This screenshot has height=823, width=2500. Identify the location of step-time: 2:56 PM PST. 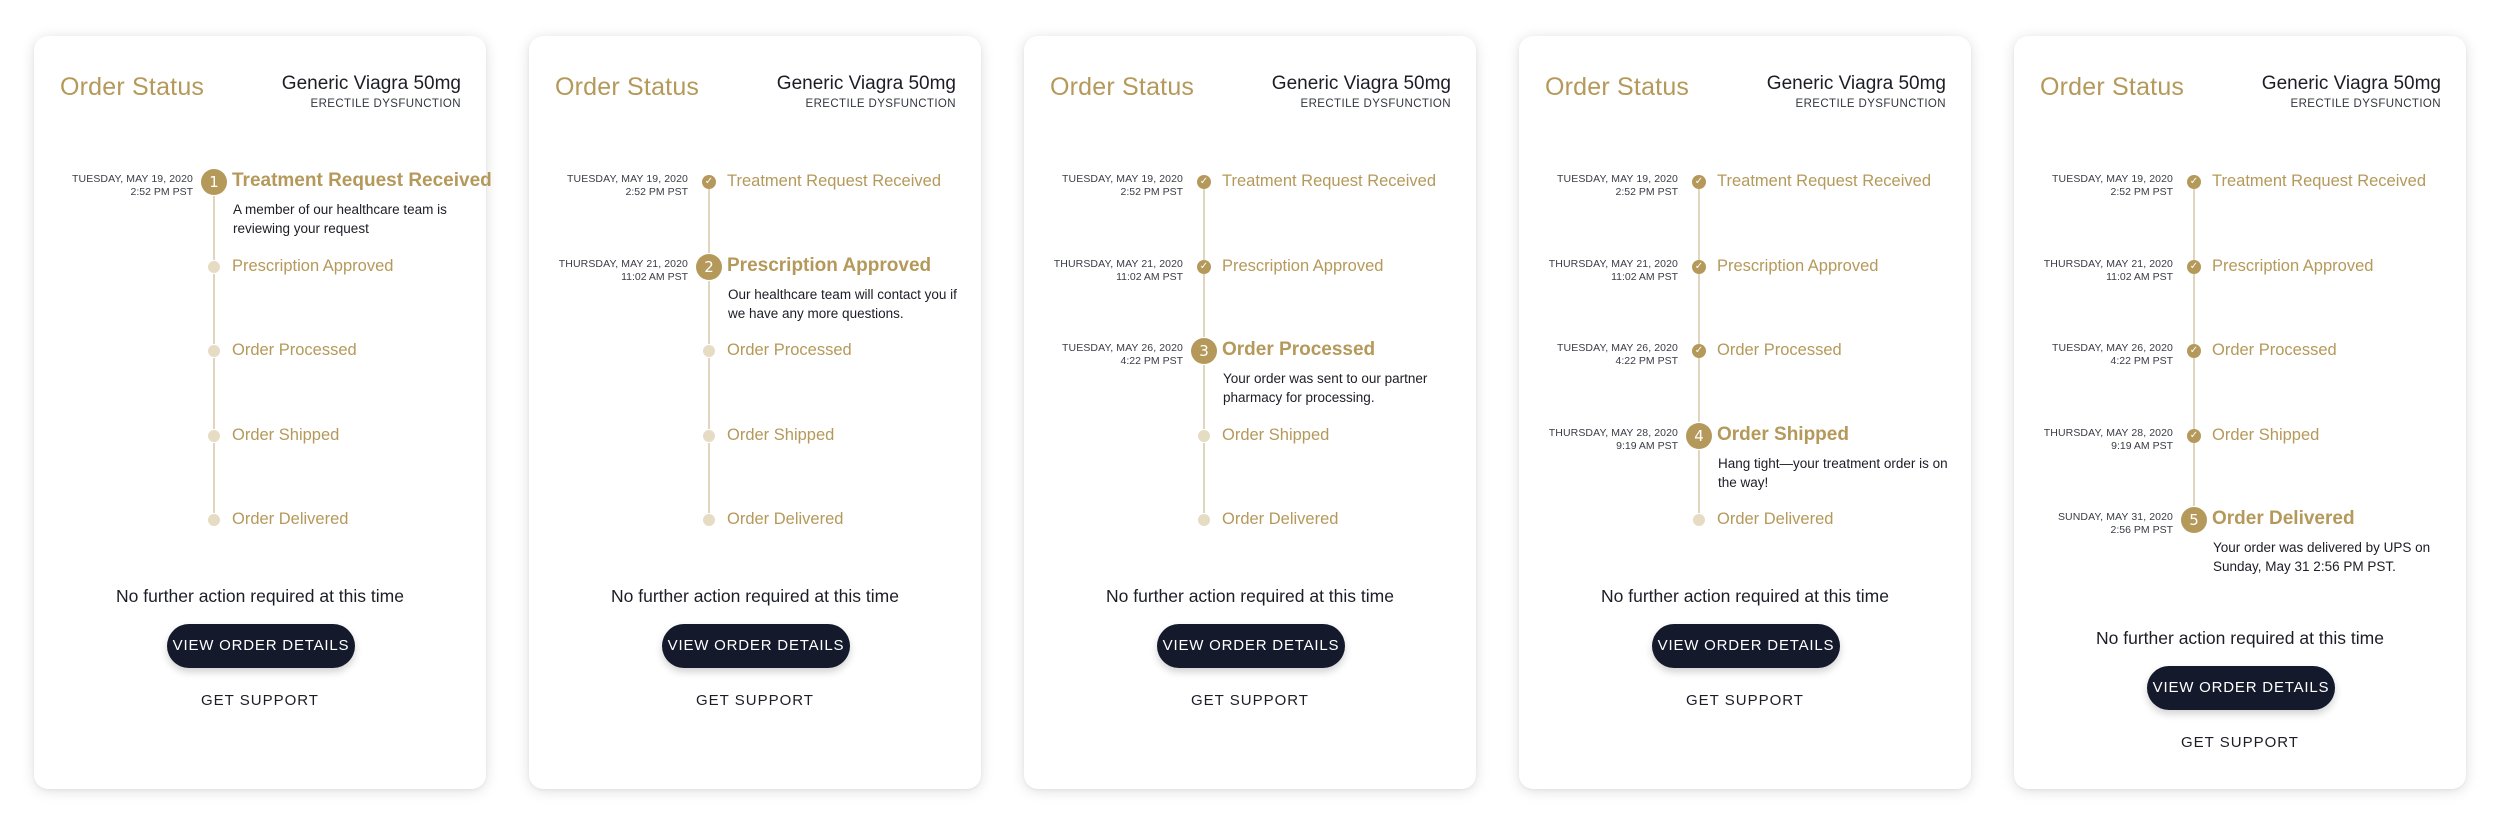
(2141, 530).